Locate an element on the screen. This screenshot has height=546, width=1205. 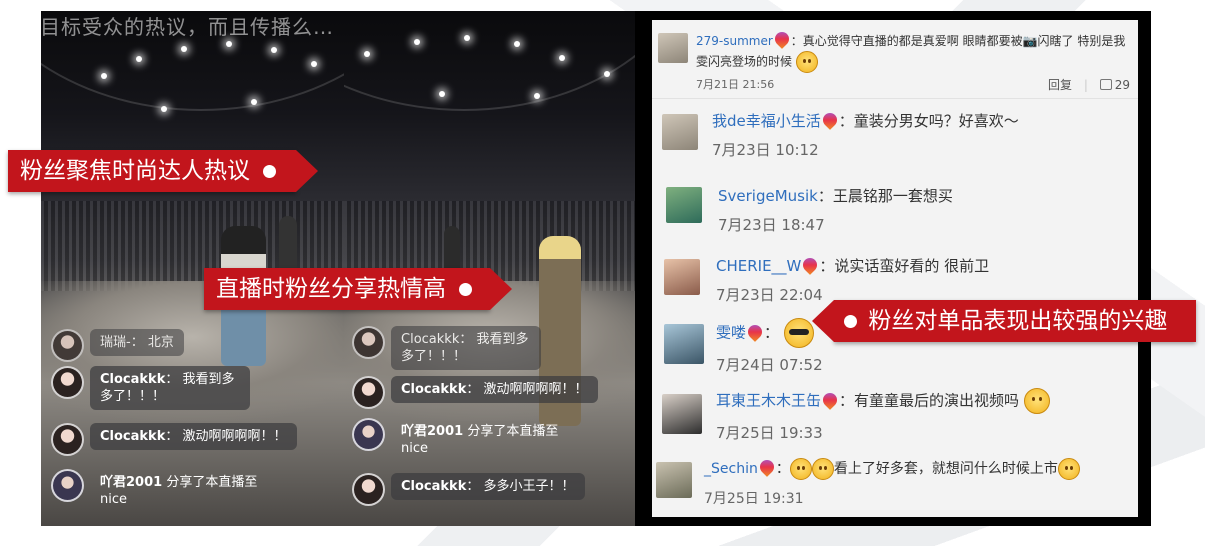
comment-body: 我de幸福小生活 ：童装分男女吗？好喜欢～ is located at coordinates (865, 120).